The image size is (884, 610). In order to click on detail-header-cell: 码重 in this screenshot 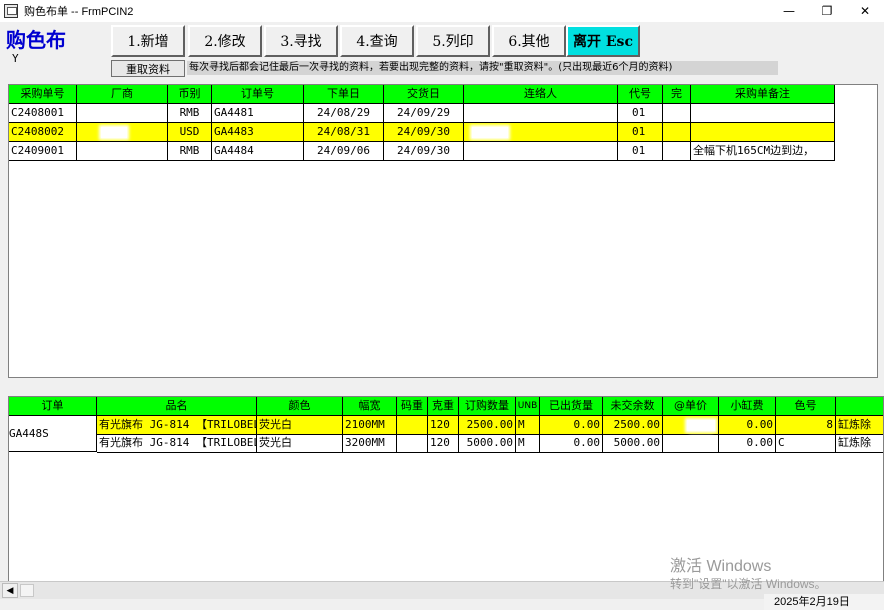, I will do `click(412, 406)`.